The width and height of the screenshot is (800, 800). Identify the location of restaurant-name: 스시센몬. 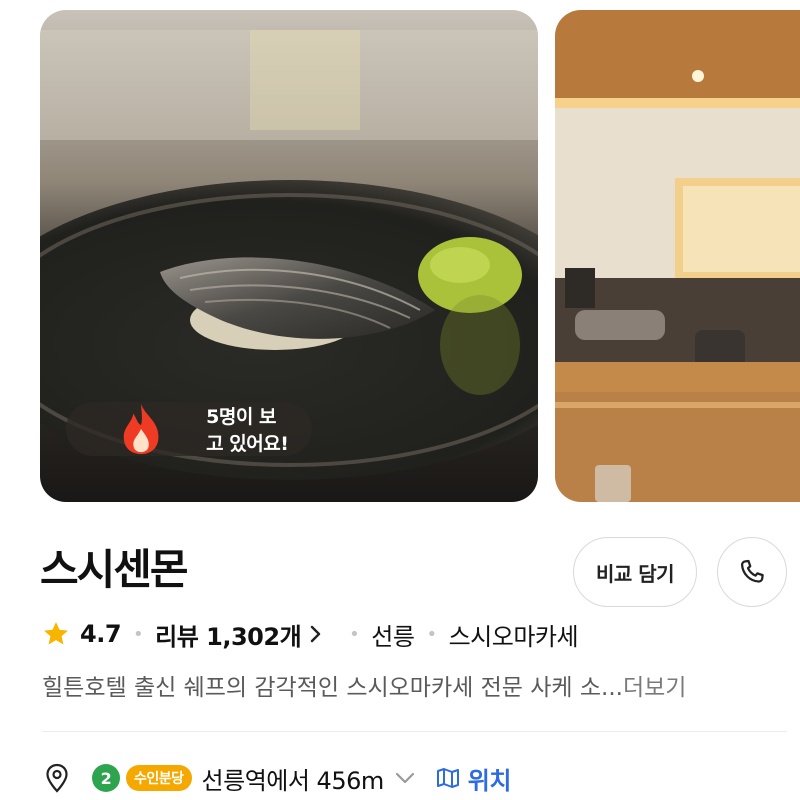
(114, 569).